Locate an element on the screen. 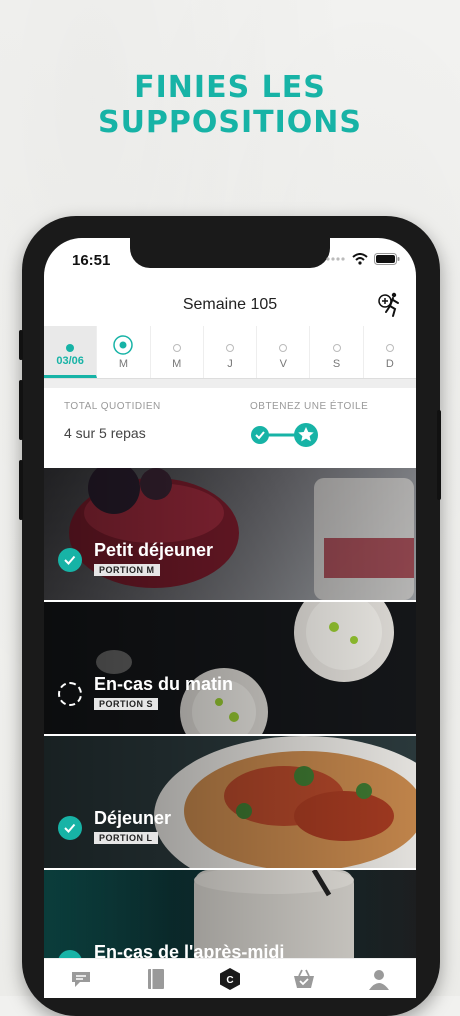  tab-home: C is located at coordinates (230, 979).